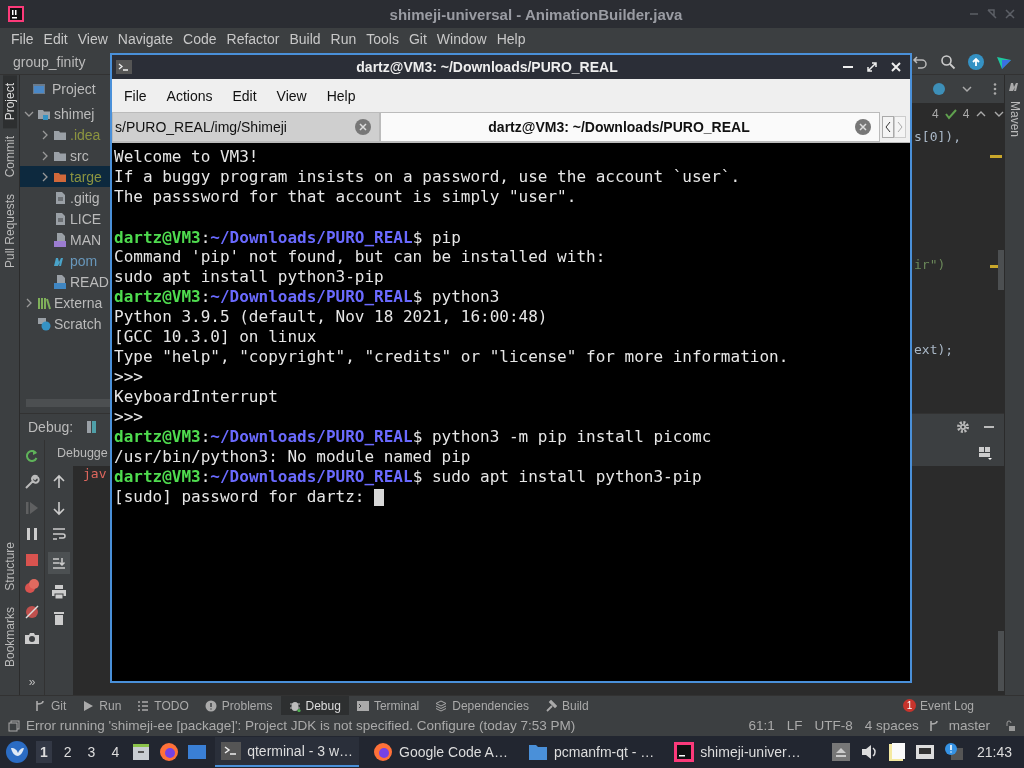 This screenshot has width=1024, height=768. What do you see at coordinates (32, 456) in the screenshot?
I see `rerun-icon` at bounding box center [32, 456].